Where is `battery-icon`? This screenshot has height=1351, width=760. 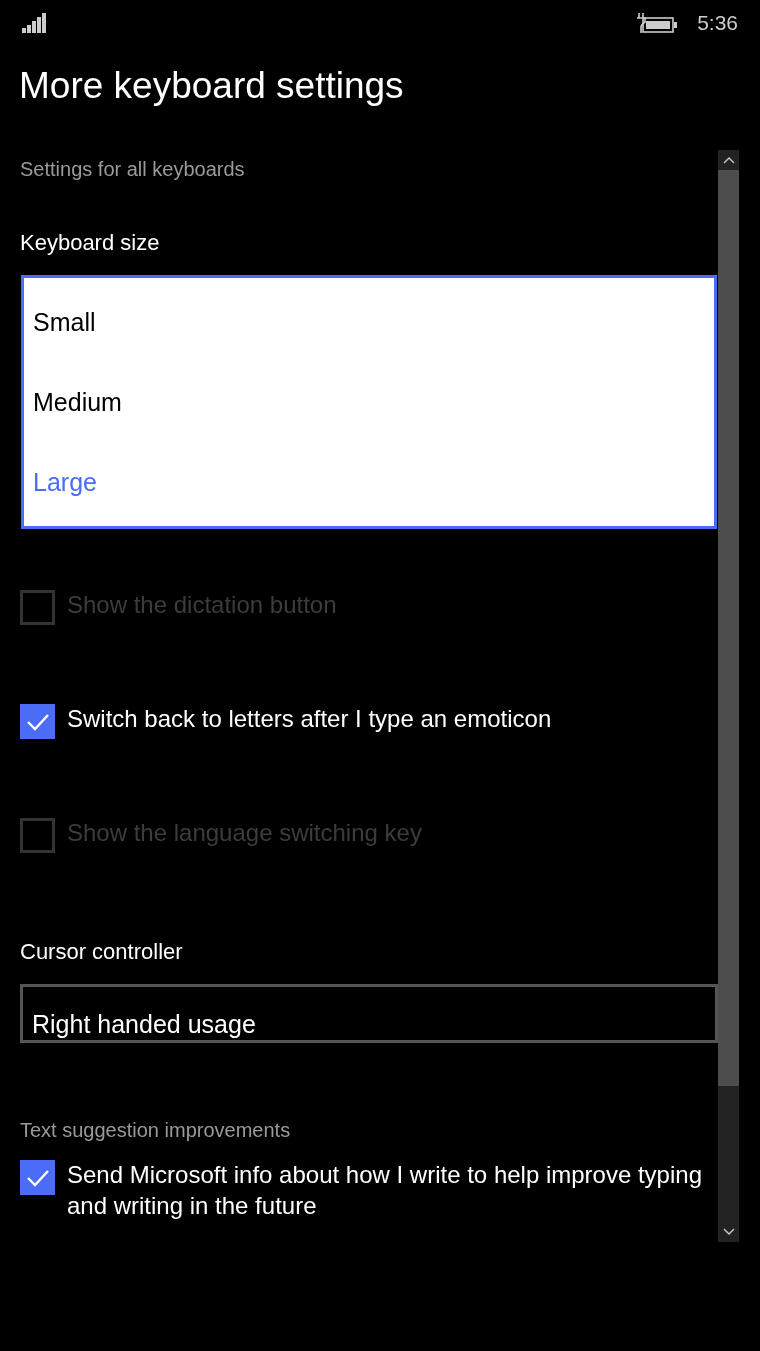
battery-icon is located at coordinates (658, 22).